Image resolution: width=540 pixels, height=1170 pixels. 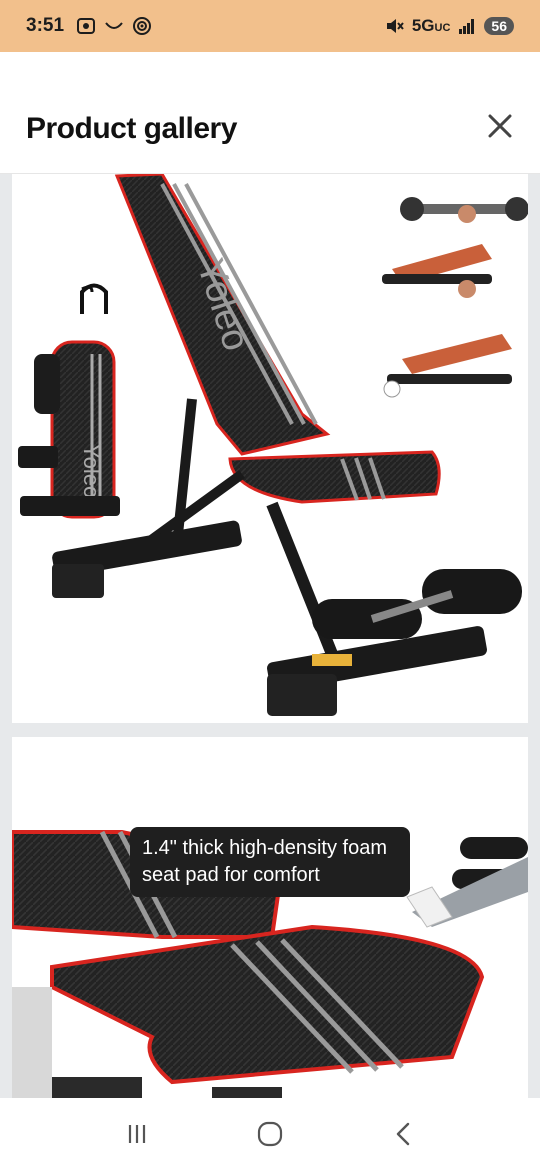 I want to click on recent-apps-icon, so click(x=136, y=1134).